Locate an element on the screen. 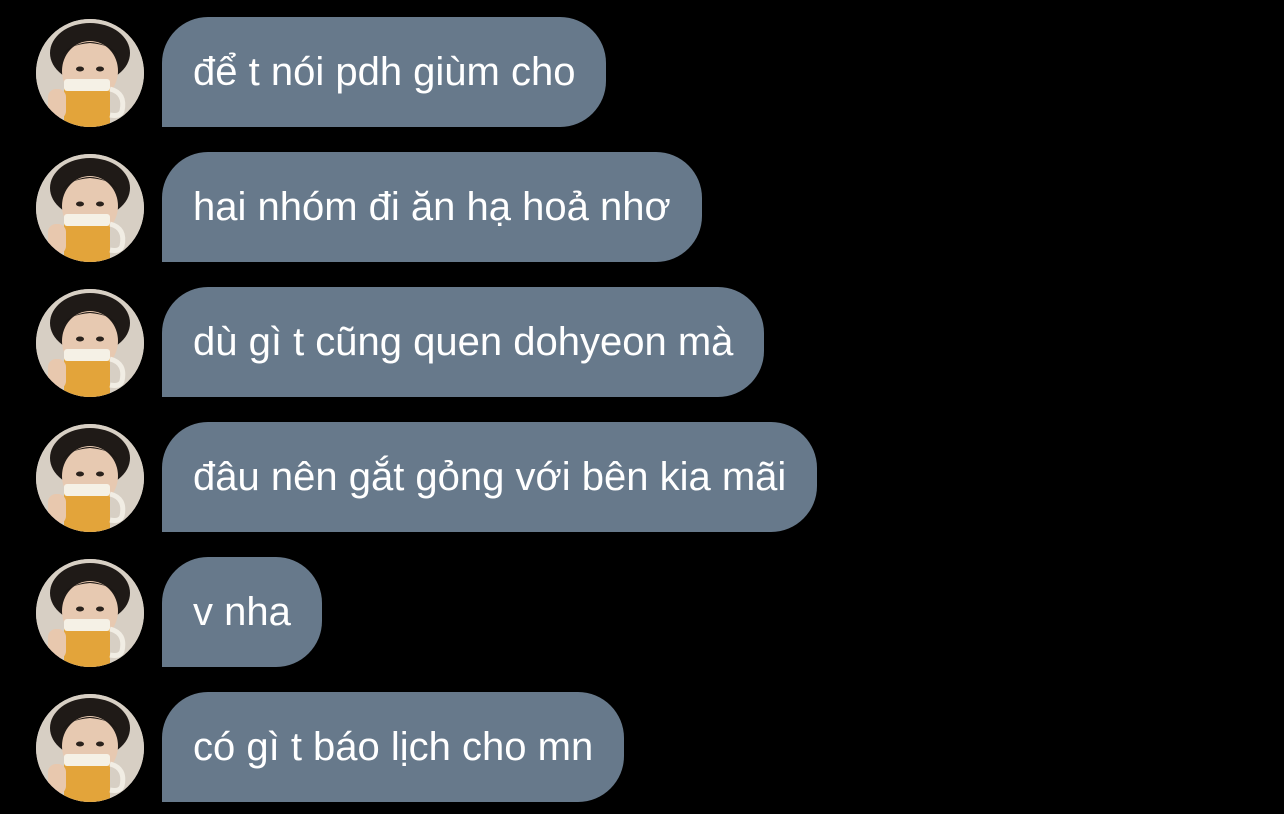 This screenshot has height=814, width=1284. message-row: dù gì t cũng quen dohyeon mà is located at coordinates (642, 342).